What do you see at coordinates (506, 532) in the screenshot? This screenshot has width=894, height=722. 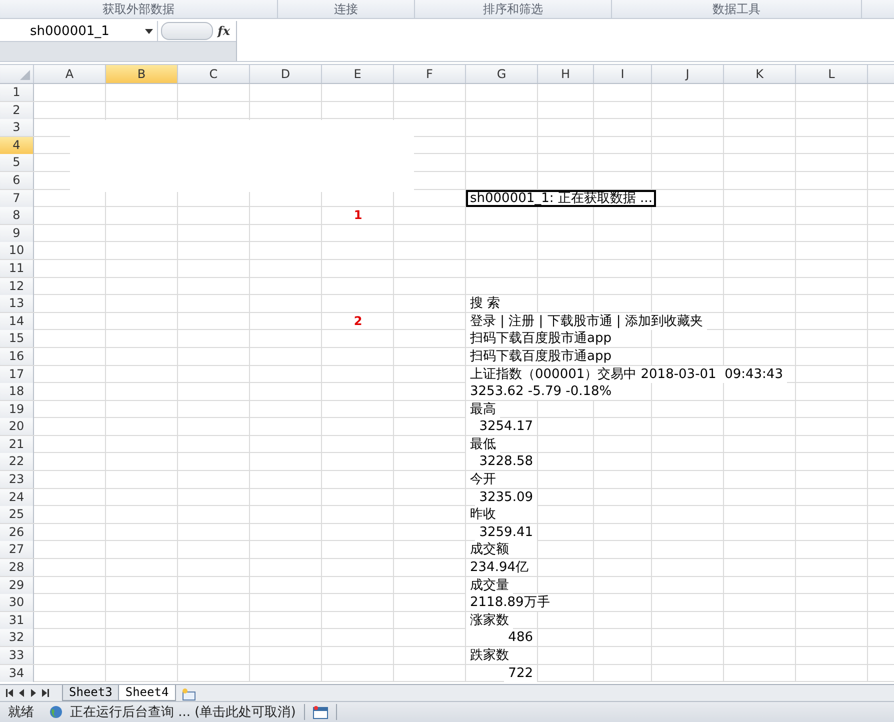 I see `cell-value: 3259.41` at bounding box center [506, 532].